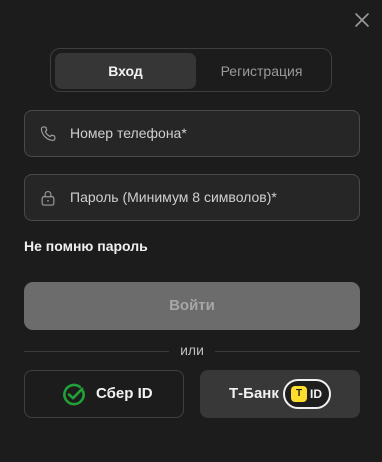  What do you see at coordinates (192, 306) in the screenshot?
I see `login-button: Войти` at bounding box center [192, 306].